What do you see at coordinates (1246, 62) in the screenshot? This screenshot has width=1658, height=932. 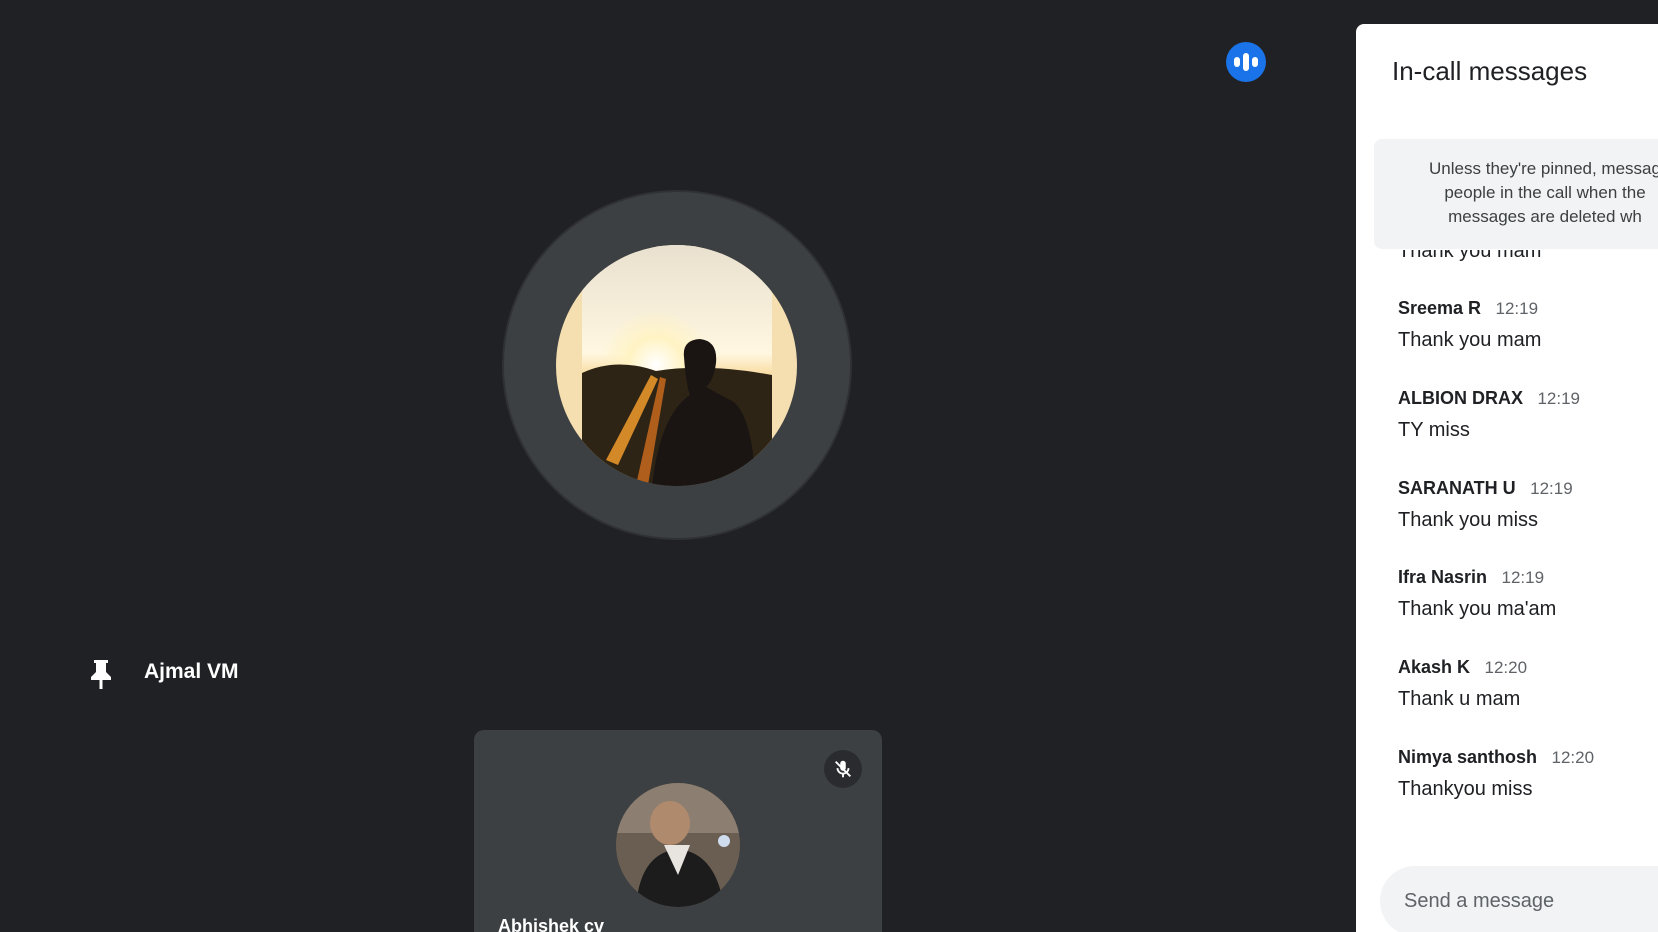 I see `speaking-indicator-icon` at bounding box center [1246, 62].